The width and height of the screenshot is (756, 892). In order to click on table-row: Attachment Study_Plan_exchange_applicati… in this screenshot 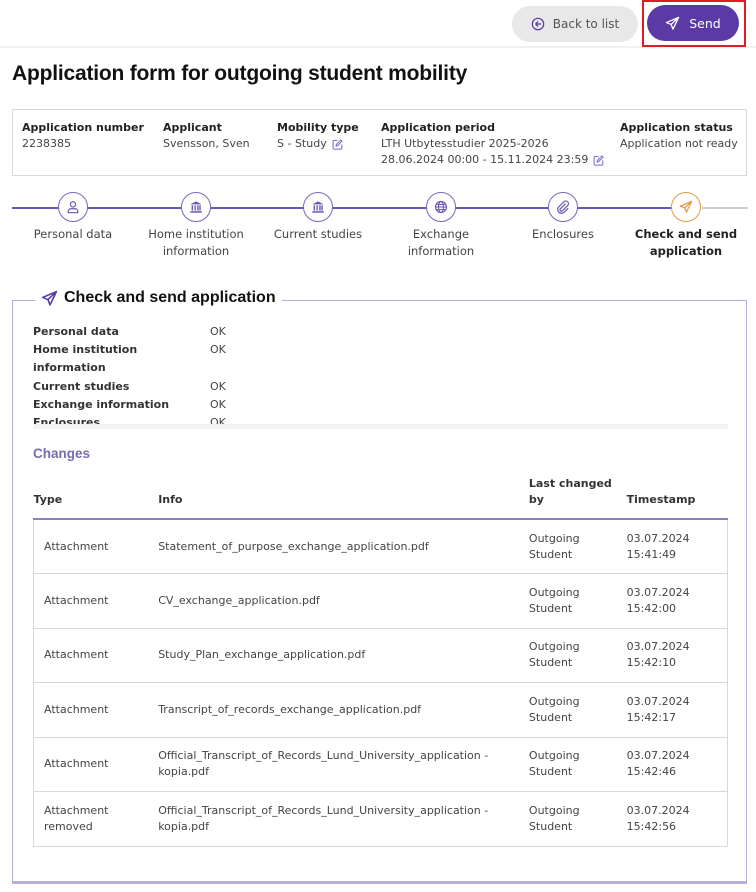, I will do `click(380, 655)`.